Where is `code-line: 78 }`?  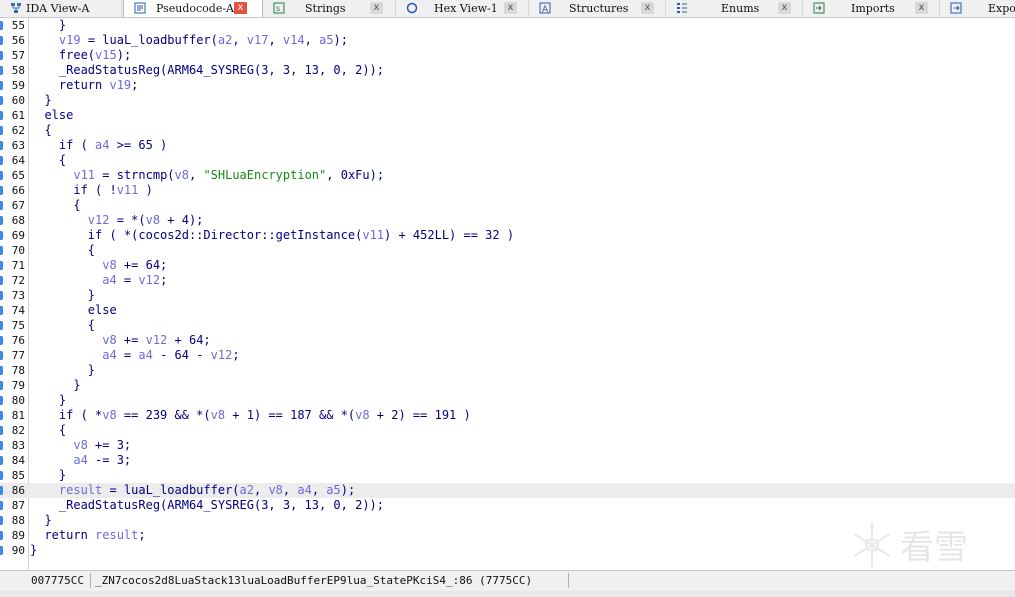 code-line: 78 } is located at coordinates (507, 370).